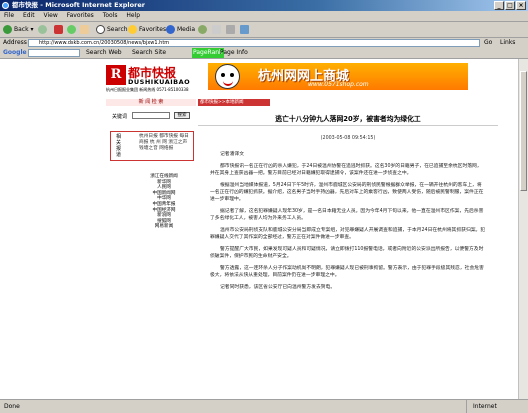 The image size is (528, 413). Describe the element at coordinates (278, 287) in the screenshot. I see `article-paragraph: 记者同时获悉，该区省公安厅已向温州警方发去贺电。` at that location.